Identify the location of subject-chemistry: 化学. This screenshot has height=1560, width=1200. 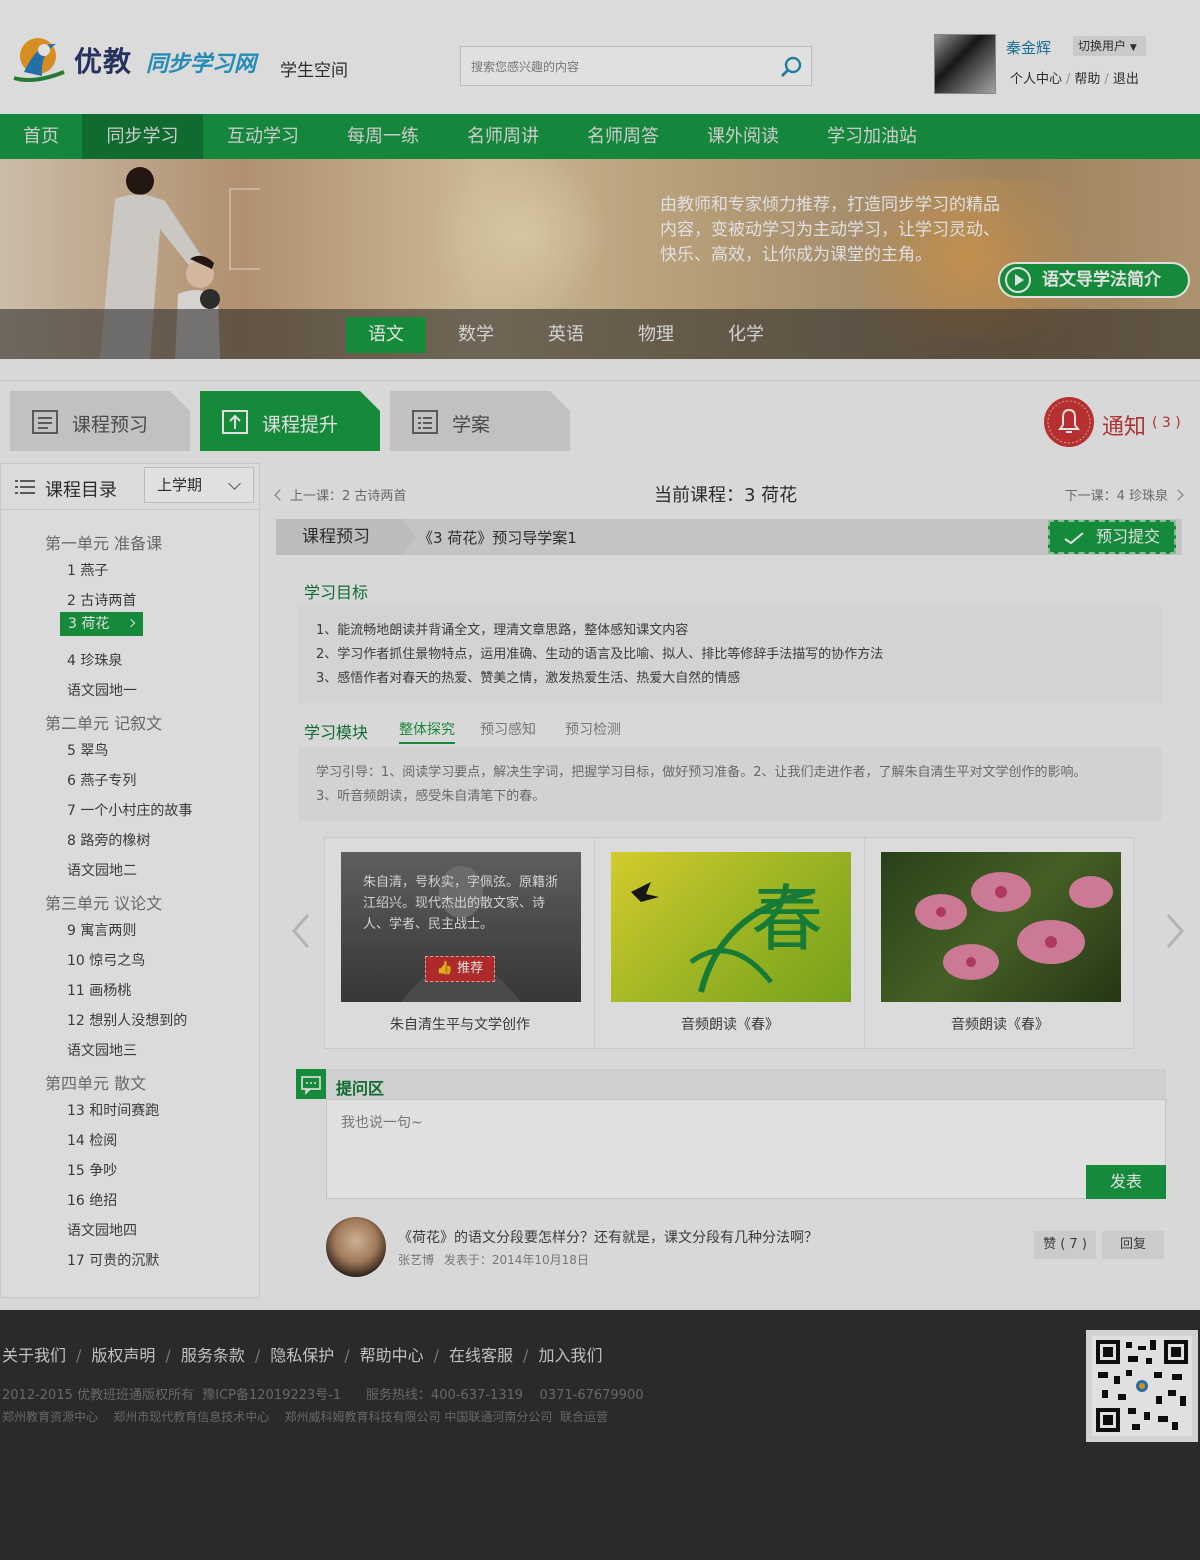
(746, 335).